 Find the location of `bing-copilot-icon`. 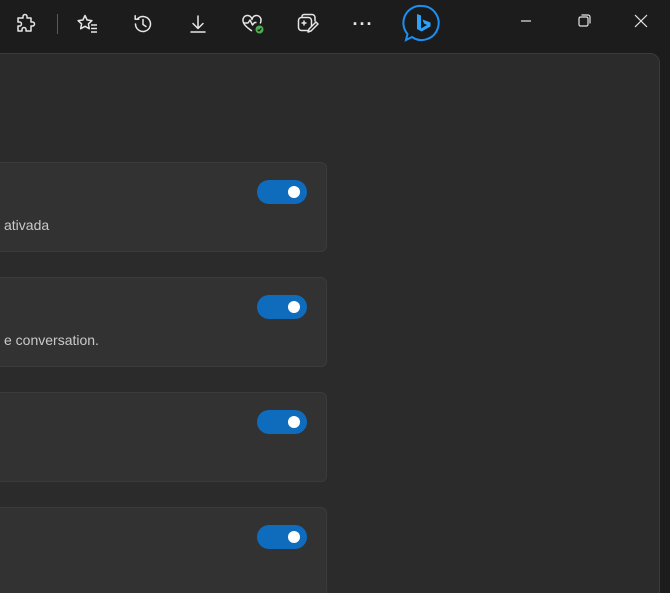

bing-copilot-icon is located at coordinates (422, 24).